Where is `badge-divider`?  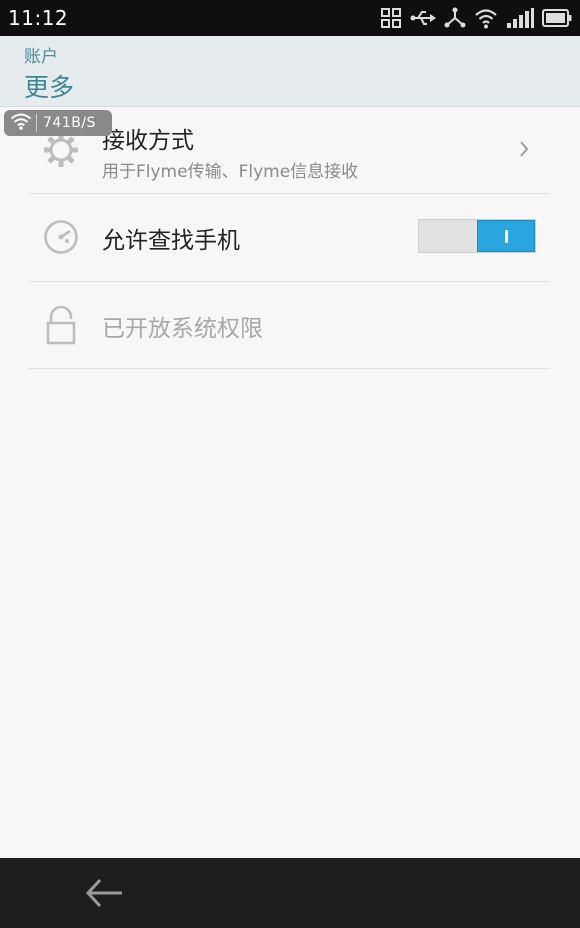
badge-divider is located at coordinates (36, 123).